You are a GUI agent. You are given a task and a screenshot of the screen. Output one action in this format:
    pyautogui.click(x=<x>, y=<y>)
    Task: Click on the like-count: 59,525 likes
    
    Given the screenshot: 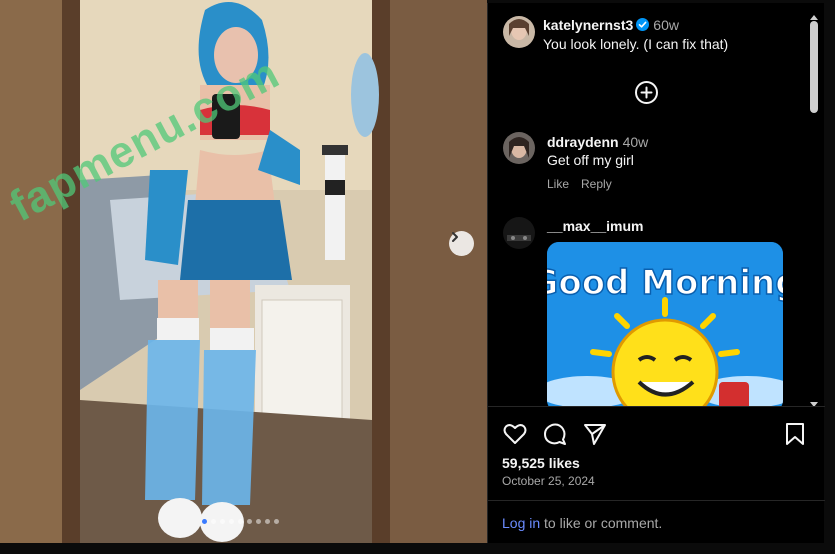 What is the action you would take?
    pyautogui.click(x=541, y=463)
    